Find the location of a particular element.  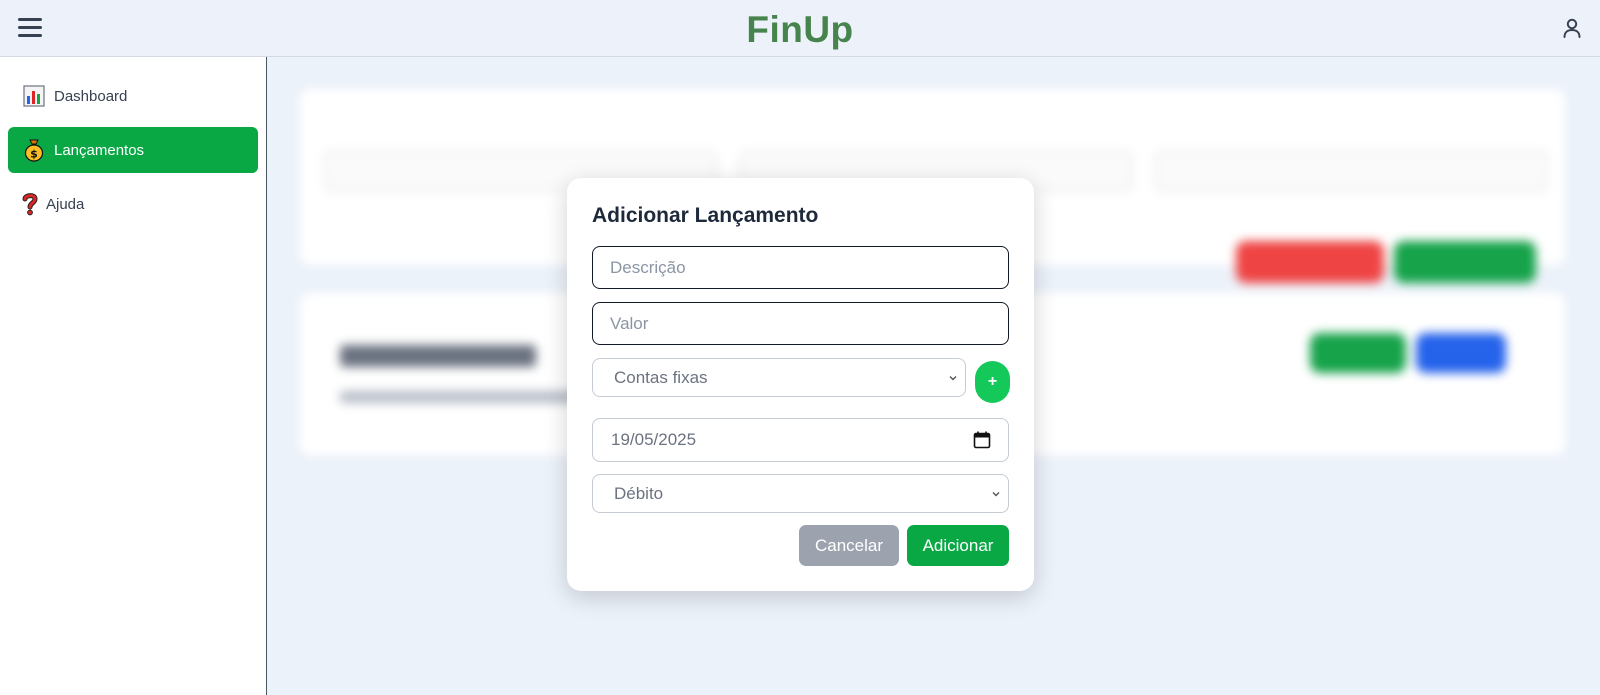

question-mark-icon is located at coordinates (30, 204).